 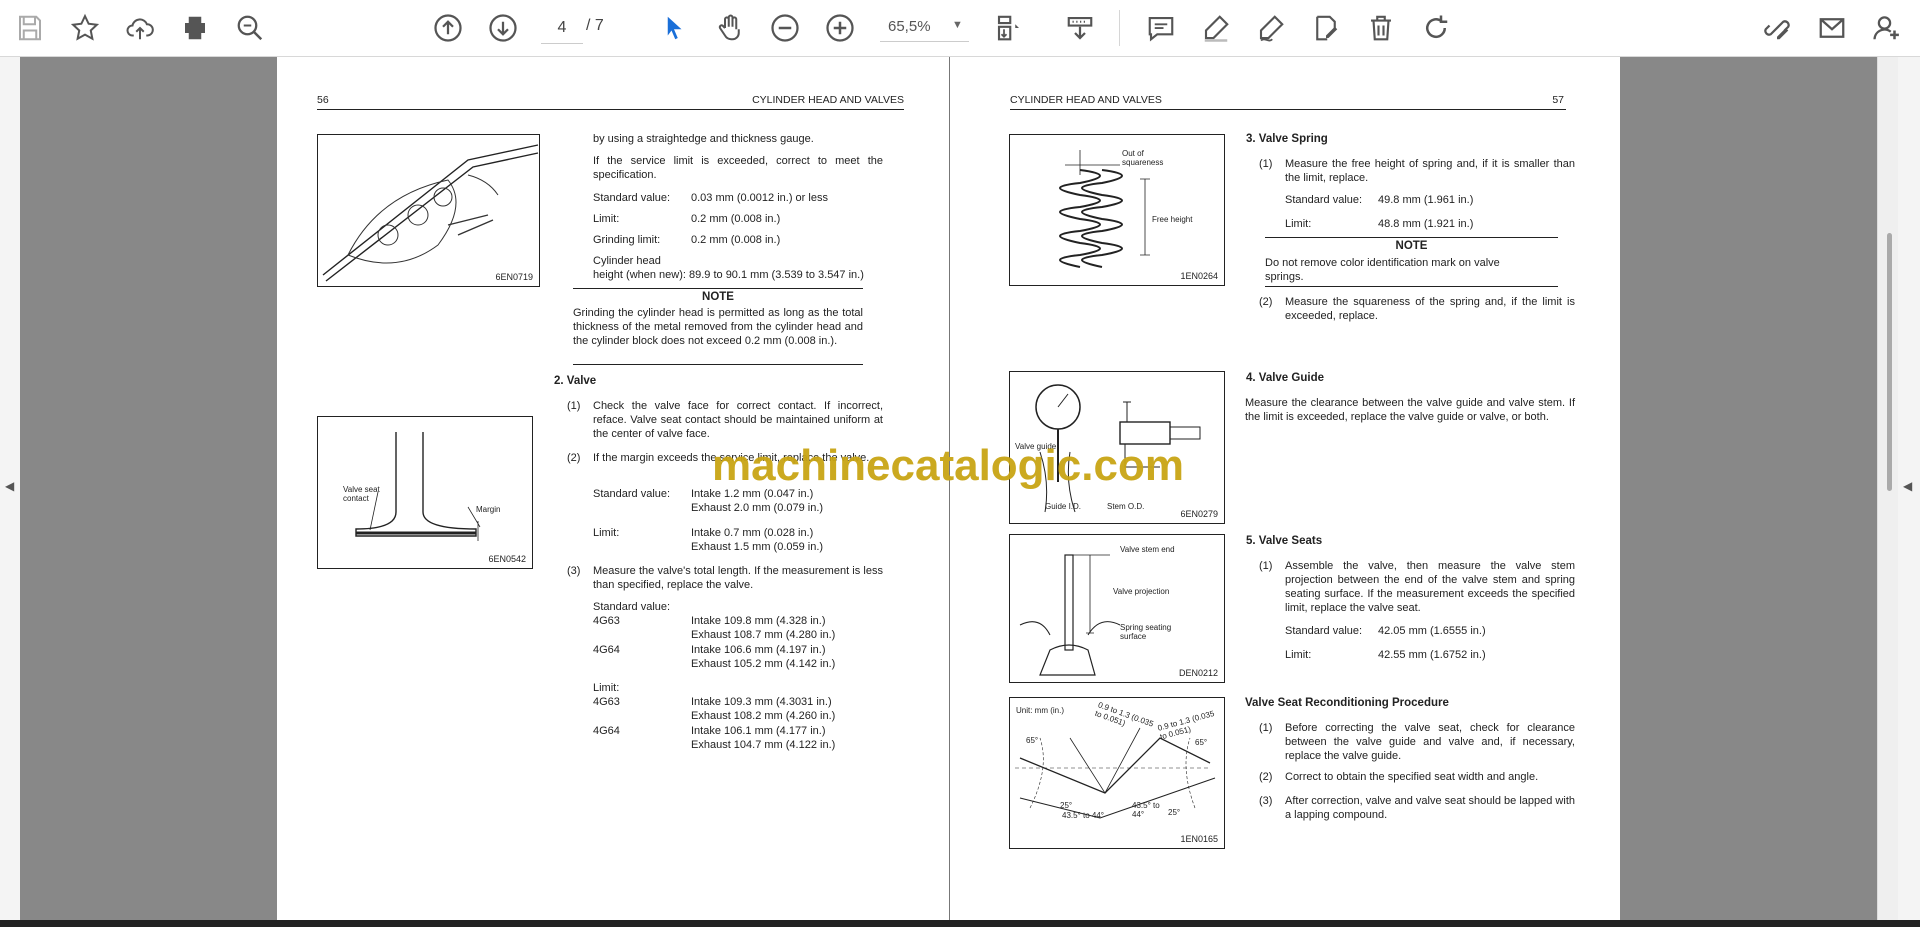 I want to click on expand-left-icon: ◀, so click(x=9, y=486).